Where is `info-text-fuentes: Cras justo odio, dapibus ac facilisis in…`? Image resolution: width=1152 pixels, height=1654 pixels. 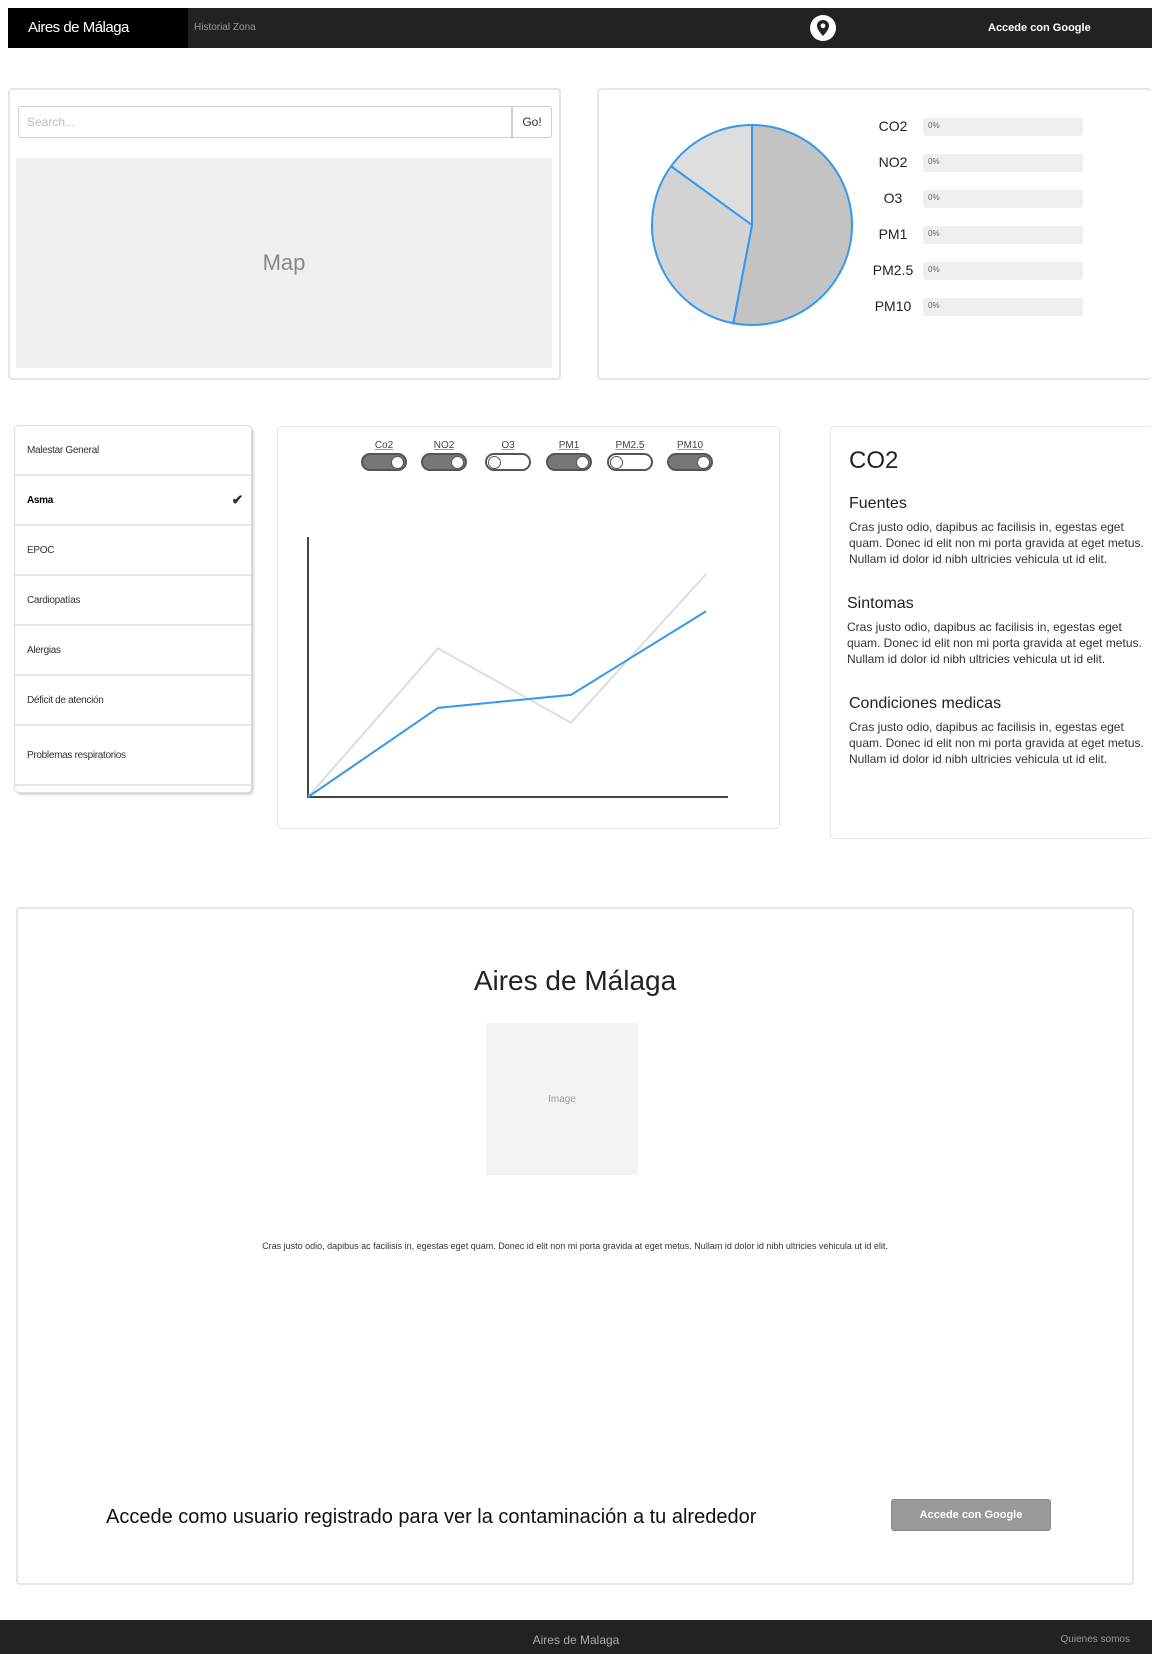 info-text-fuentes: Cras justo odio, dapibus ac facilisis in… is located at coordinates (996, 543).